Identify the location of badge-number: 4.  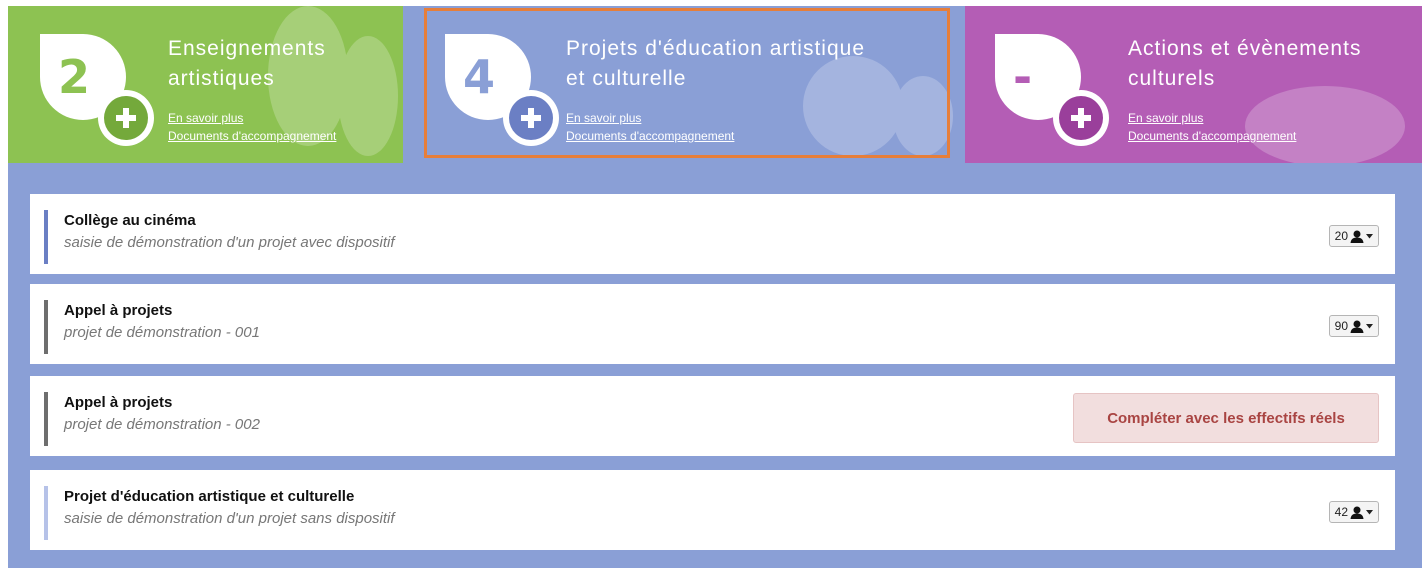
(479, 77).